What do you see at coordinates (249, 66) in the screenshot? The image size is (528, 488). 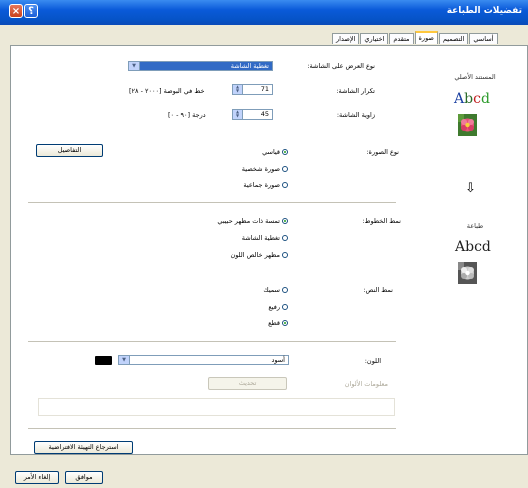 I see `display-type-value: تغطية الشاشة` at bounding box center [249, 66].